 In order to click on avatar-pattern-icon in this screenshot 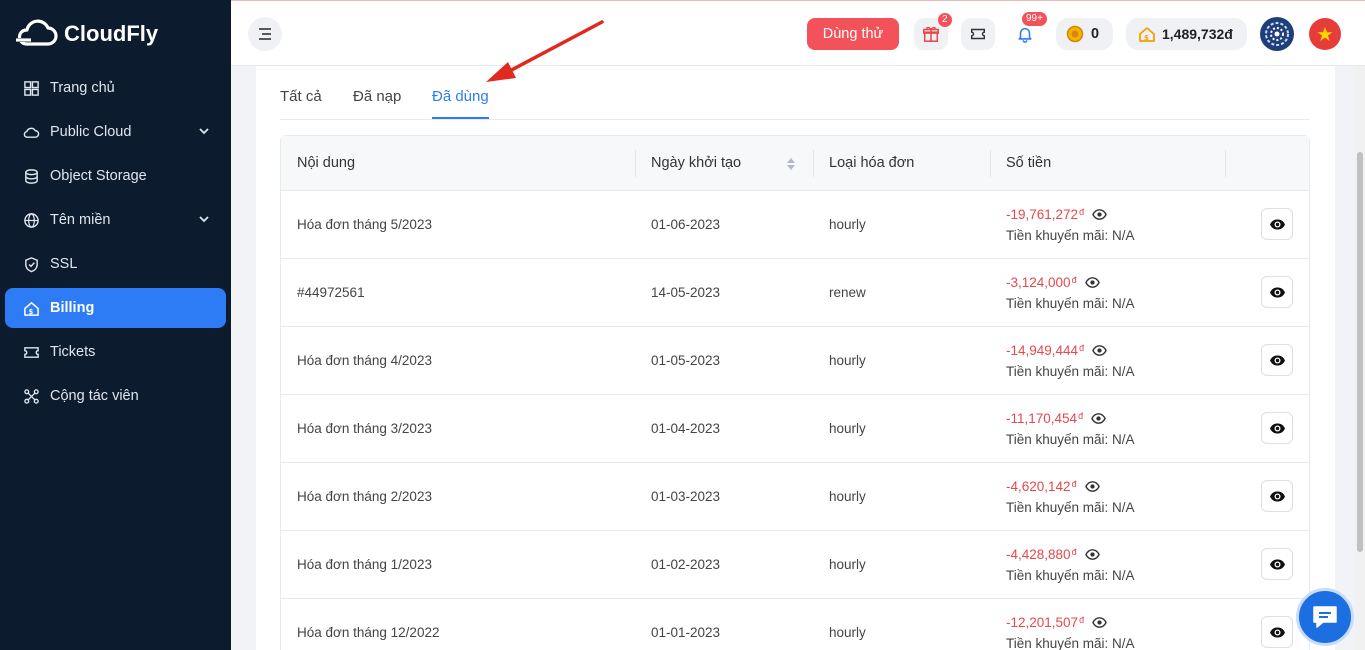, I will do `click(1277, 34)`.